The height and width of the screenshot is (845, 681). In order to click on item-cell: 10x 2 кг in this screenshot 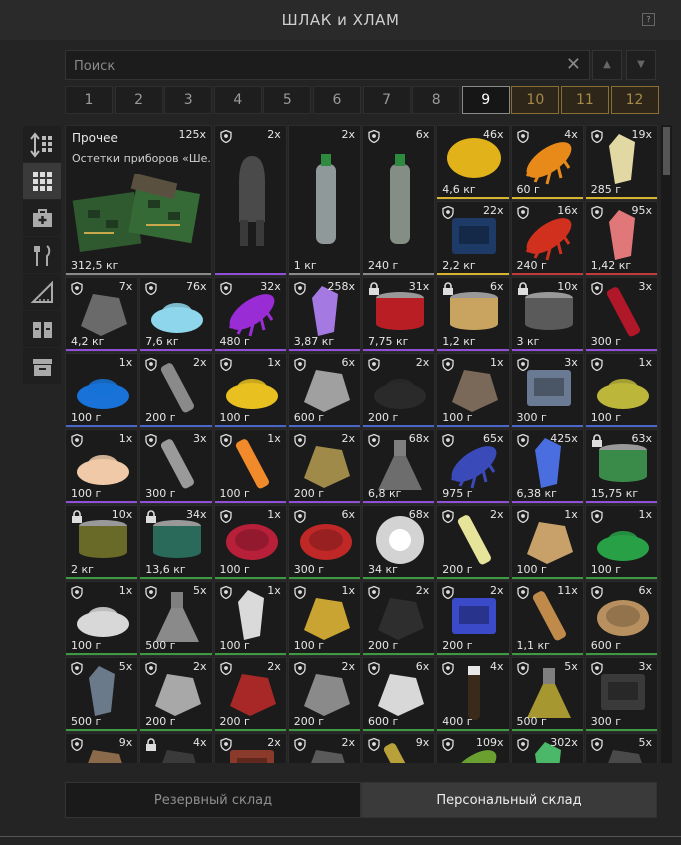, I will do `click(102, 542)`.